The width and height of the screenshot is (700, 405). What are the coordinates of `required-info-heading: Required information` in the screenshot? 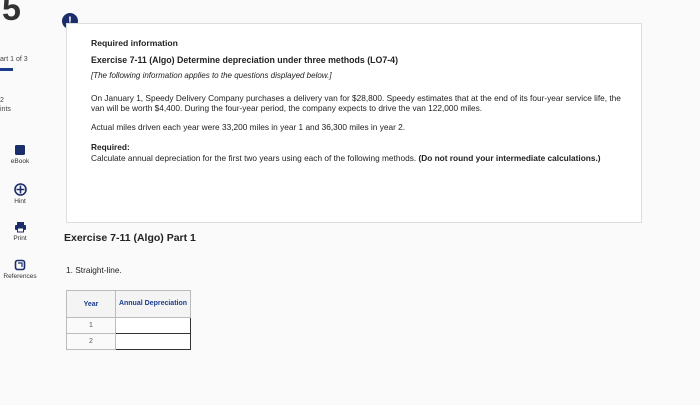 It's located at (134, 43).